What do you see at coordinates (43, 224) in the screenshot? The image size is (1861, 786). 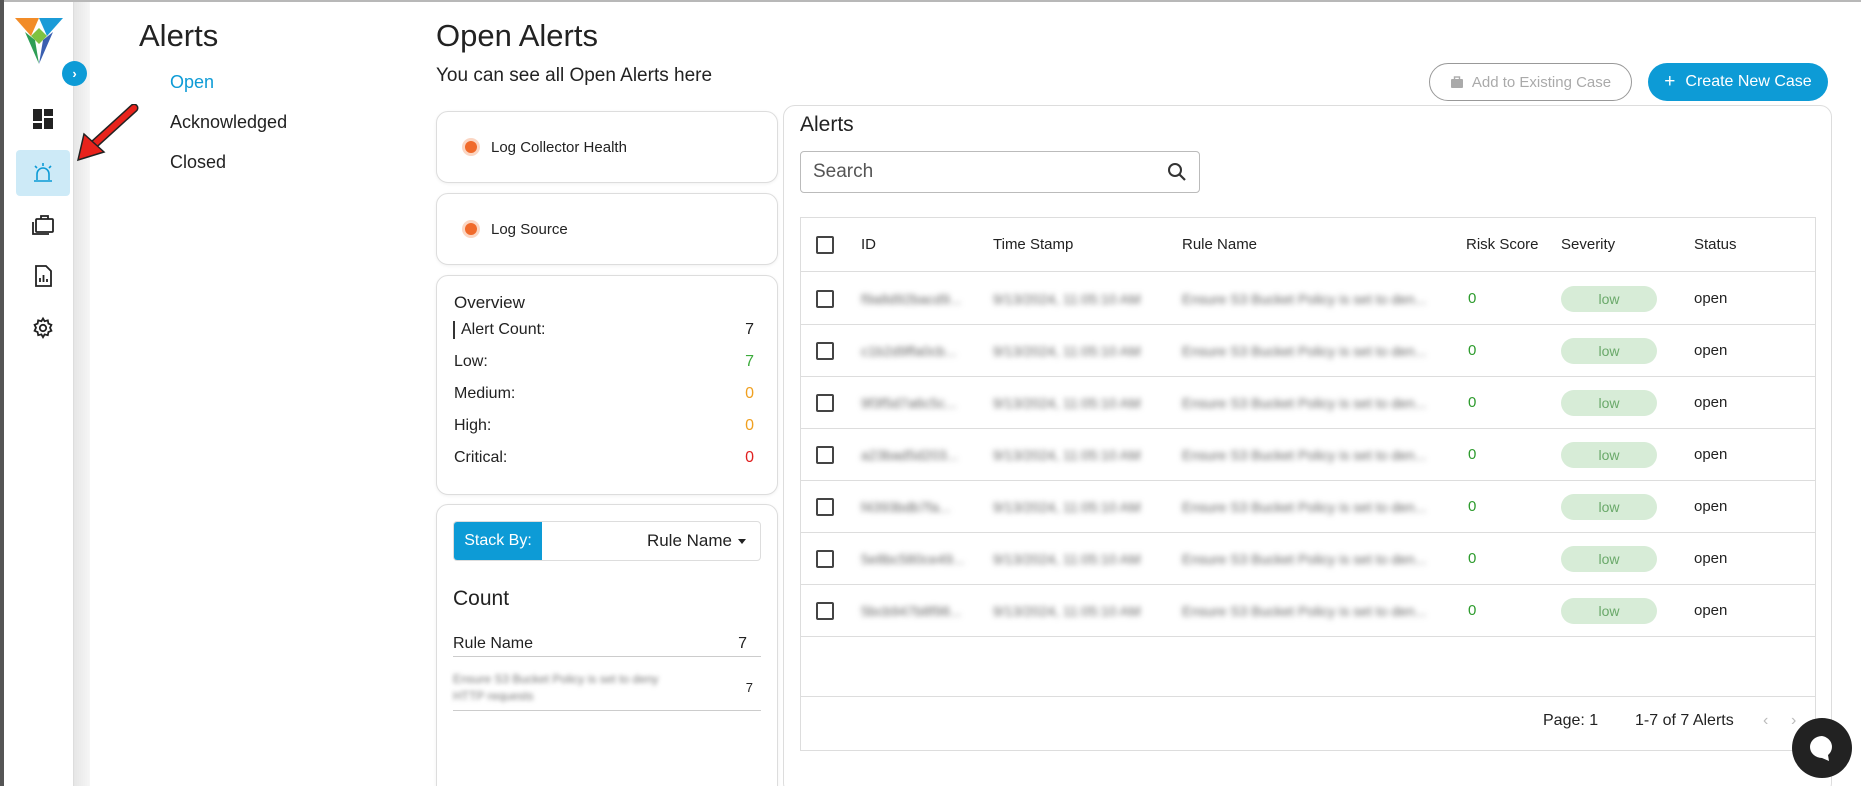 I see `briefcase-icon` at bounding box center [43, 224].